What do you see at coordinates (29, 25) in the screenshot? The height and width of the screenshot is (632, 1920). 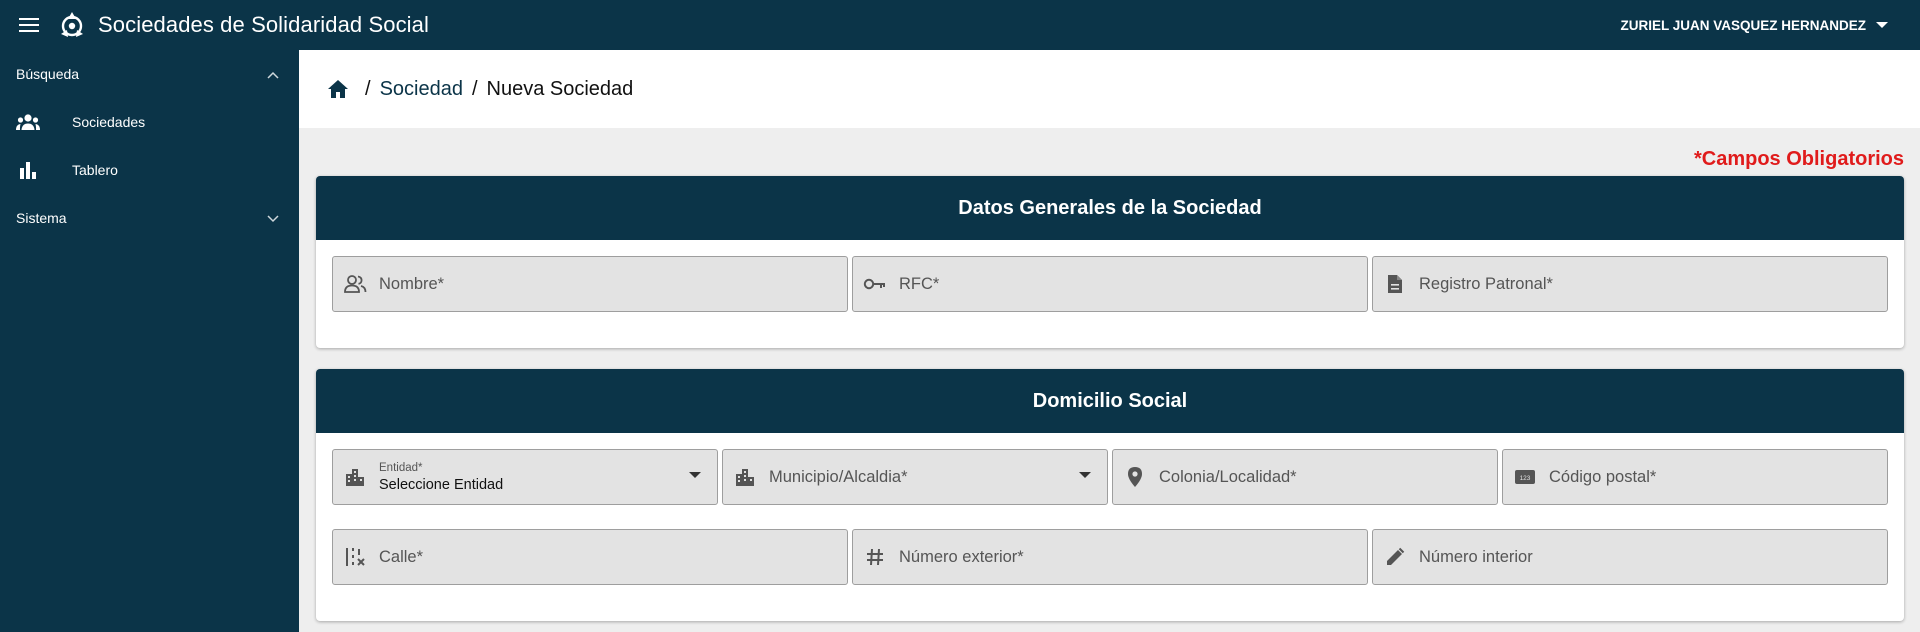 I see `menu-icon` at bounding box center [29, 25].